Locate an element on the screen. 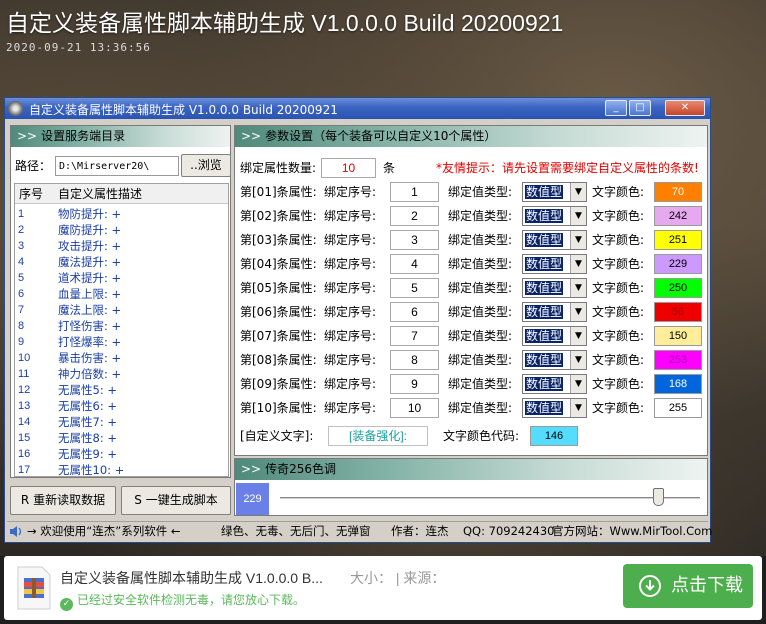 This screenshot has height=624, width=766. download-button: 点击下载 is located at coordinates (688, 586).